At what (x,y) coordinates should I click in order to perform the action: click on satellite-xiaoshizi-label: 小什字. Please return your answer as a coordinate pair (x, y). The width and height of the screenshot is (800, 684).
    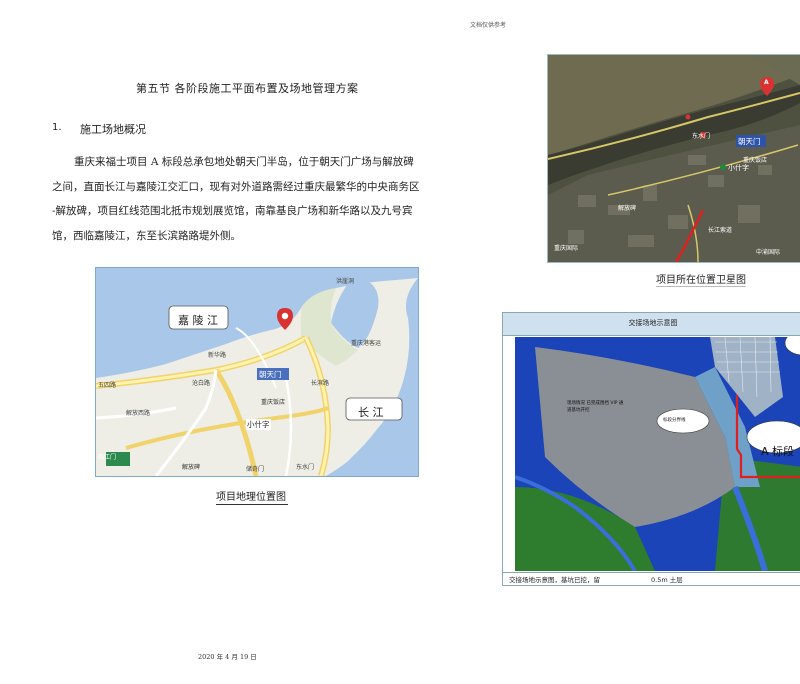
    Looking at the image, I should click on (738, 168).